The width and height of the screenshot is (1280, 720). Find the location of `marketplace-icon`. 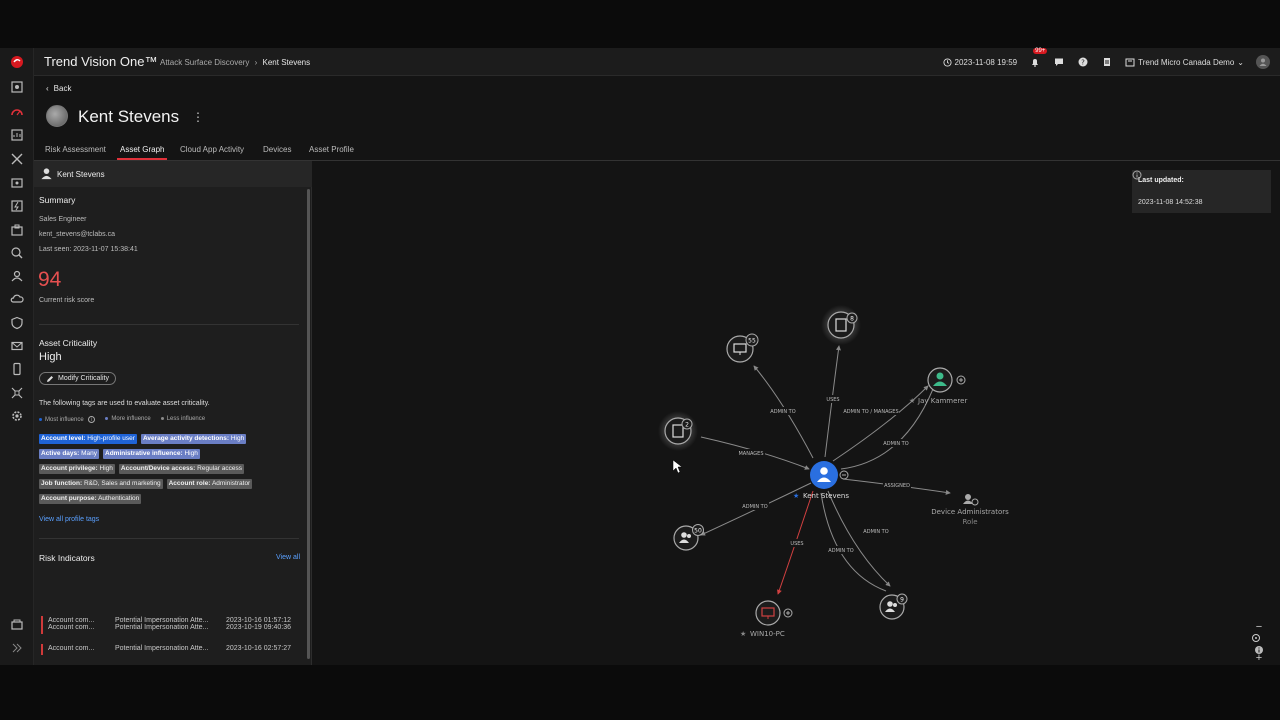

marketplace-icon is located at coordinates (17, 624).